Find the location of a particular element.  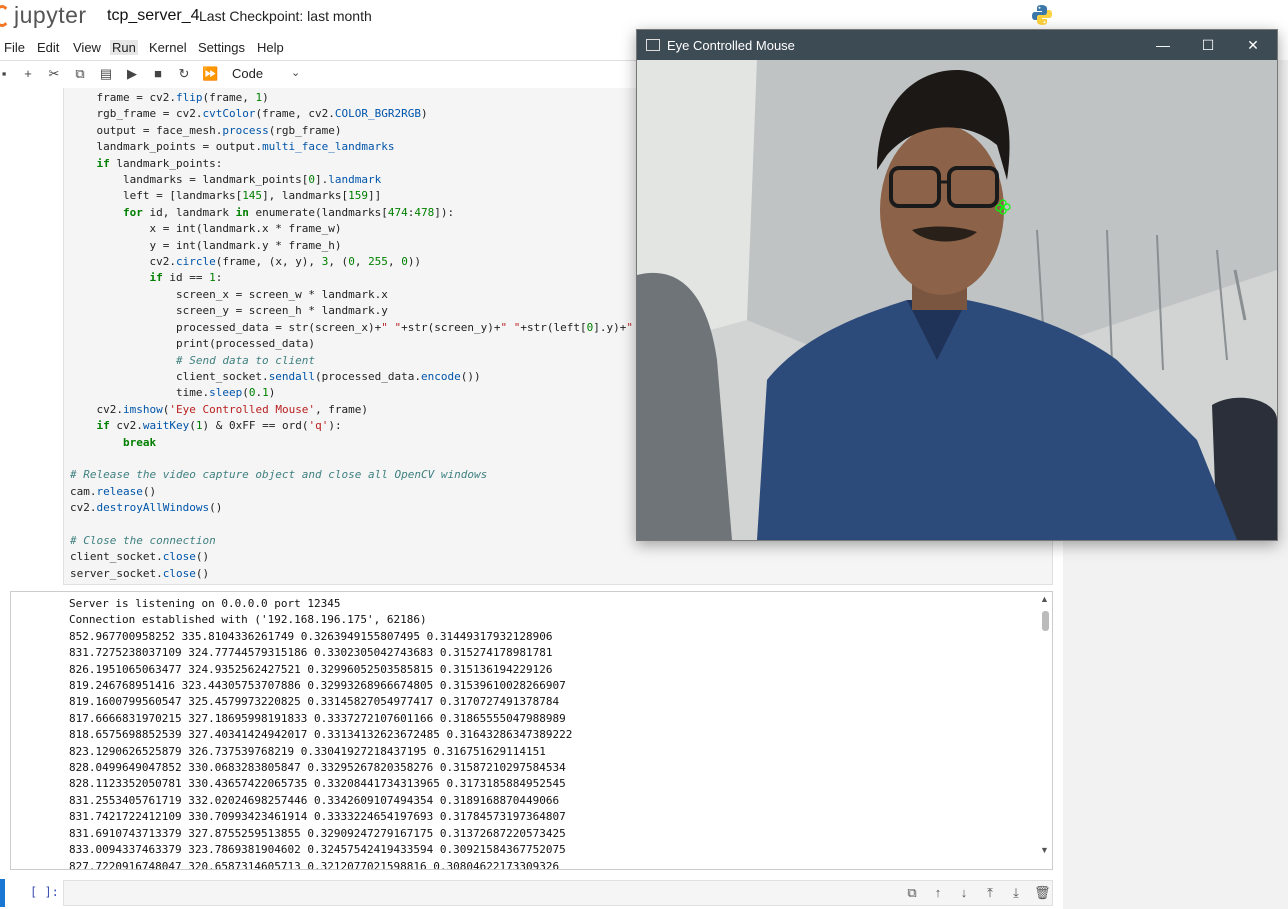

scroll-up-icon: ▲ is located at coordinates (1044, 599).